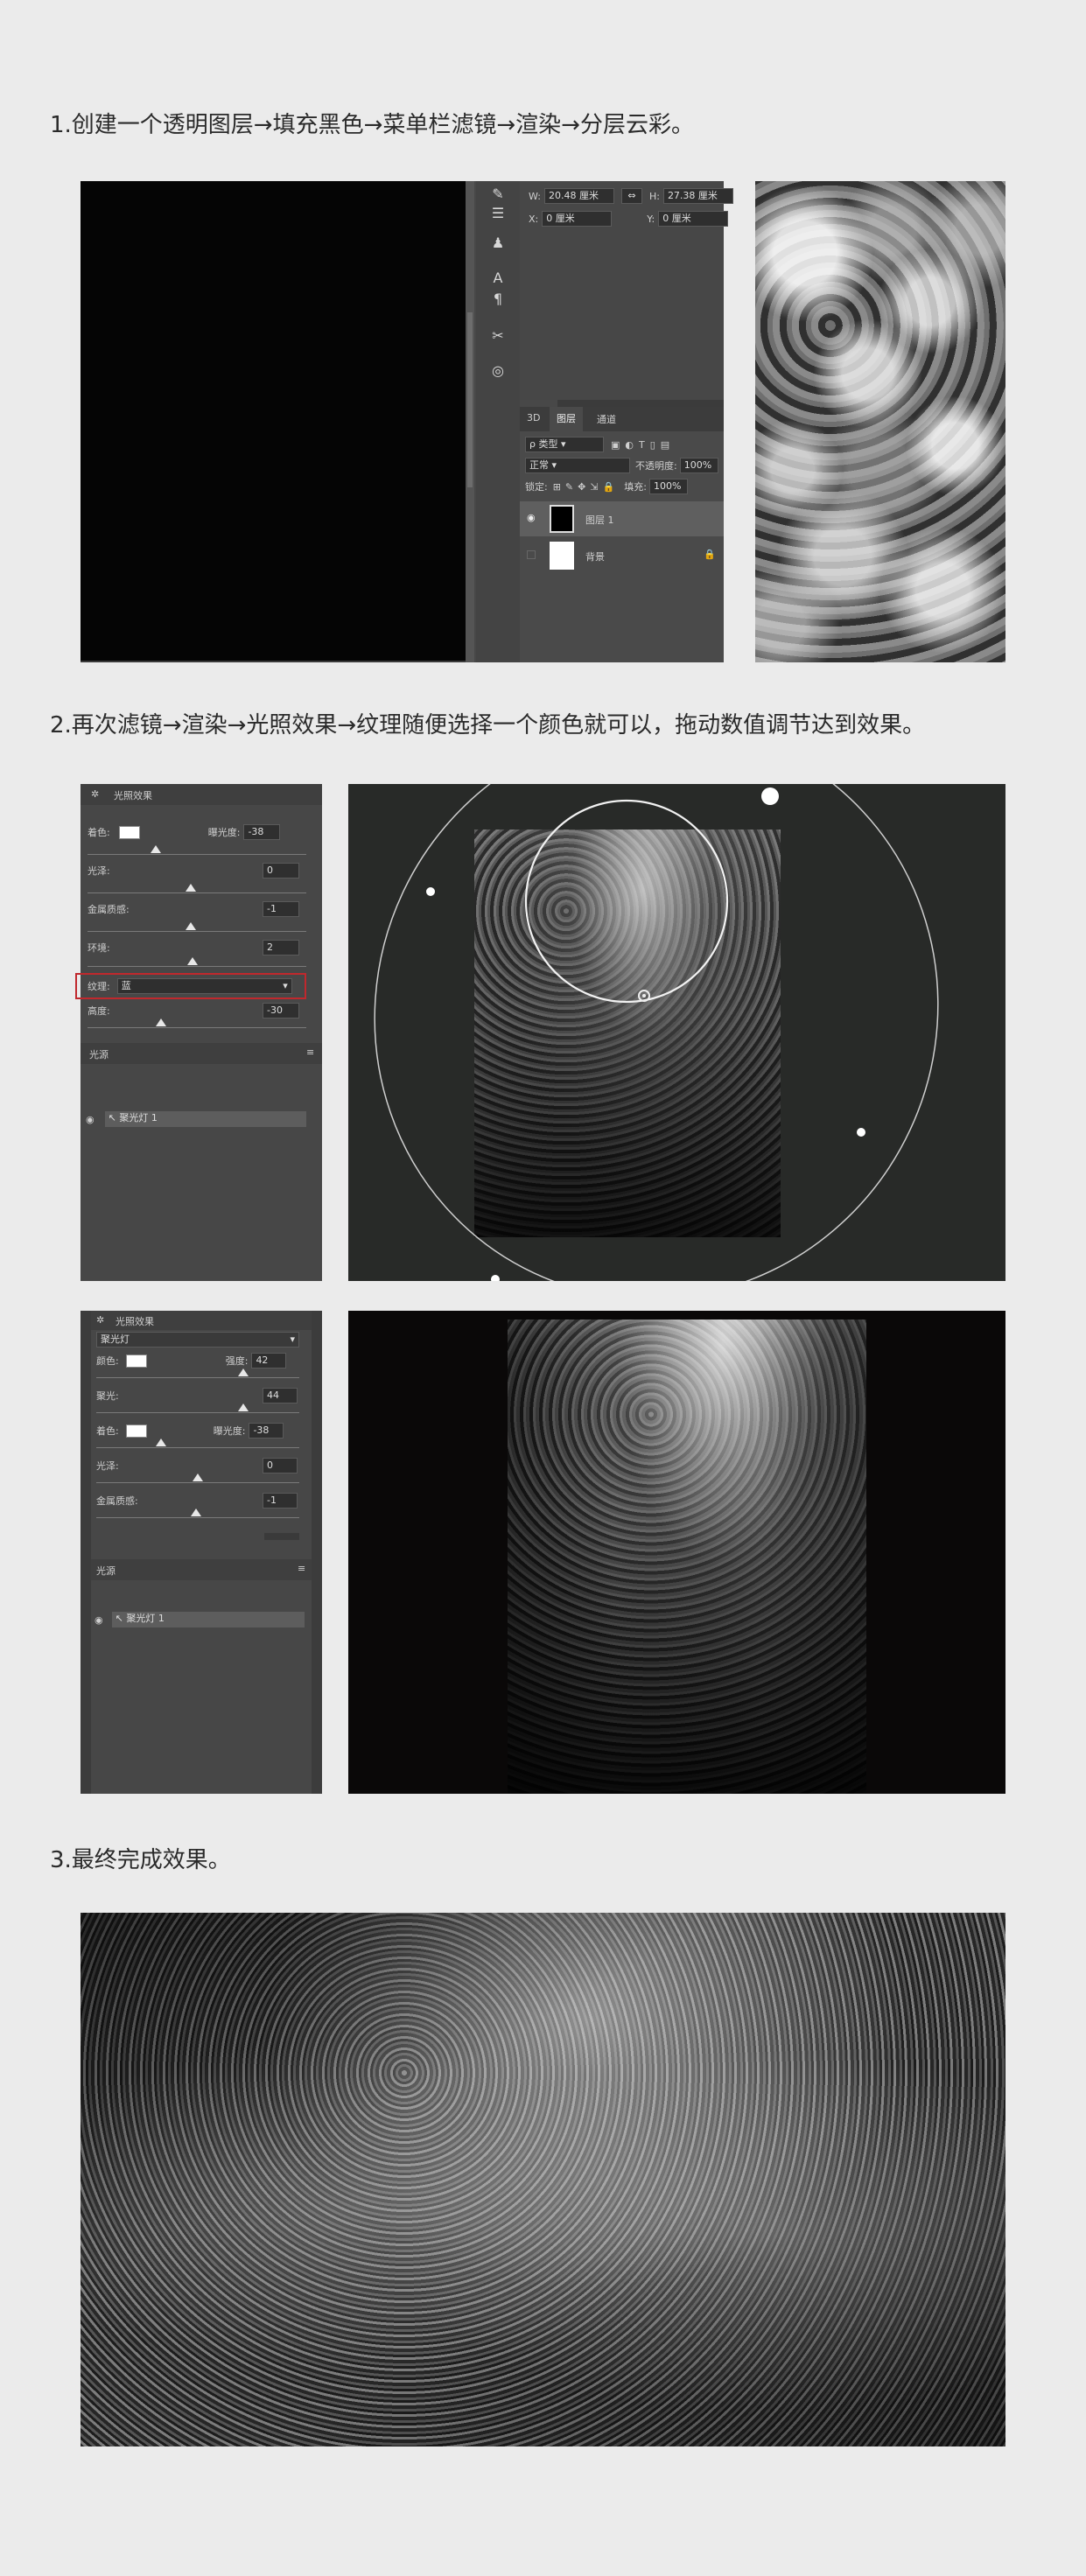 This screenshot has height=2576, width=1086. I want to click on lock-icons: ⊞✎✥⇲🔒, so click(586, 487).